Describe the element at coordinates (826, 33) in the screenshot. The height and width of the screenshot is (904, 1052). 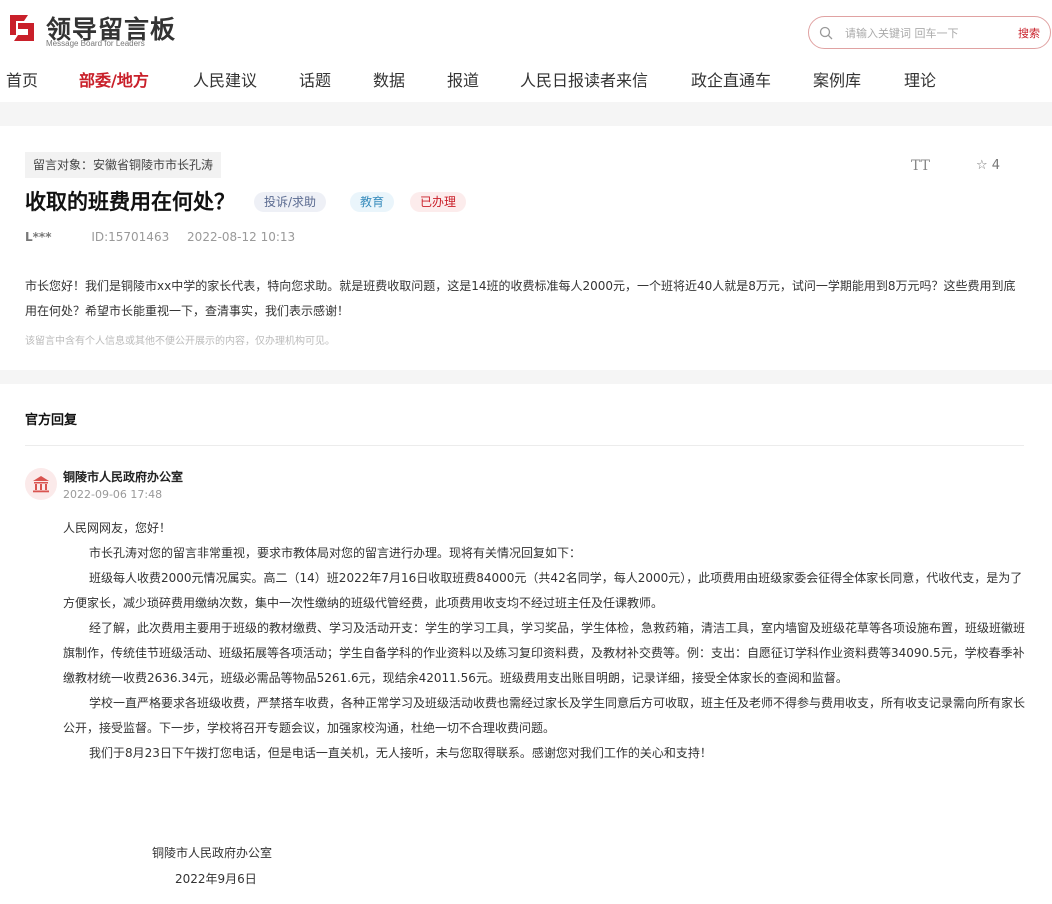
I see `search-icon` at that location.